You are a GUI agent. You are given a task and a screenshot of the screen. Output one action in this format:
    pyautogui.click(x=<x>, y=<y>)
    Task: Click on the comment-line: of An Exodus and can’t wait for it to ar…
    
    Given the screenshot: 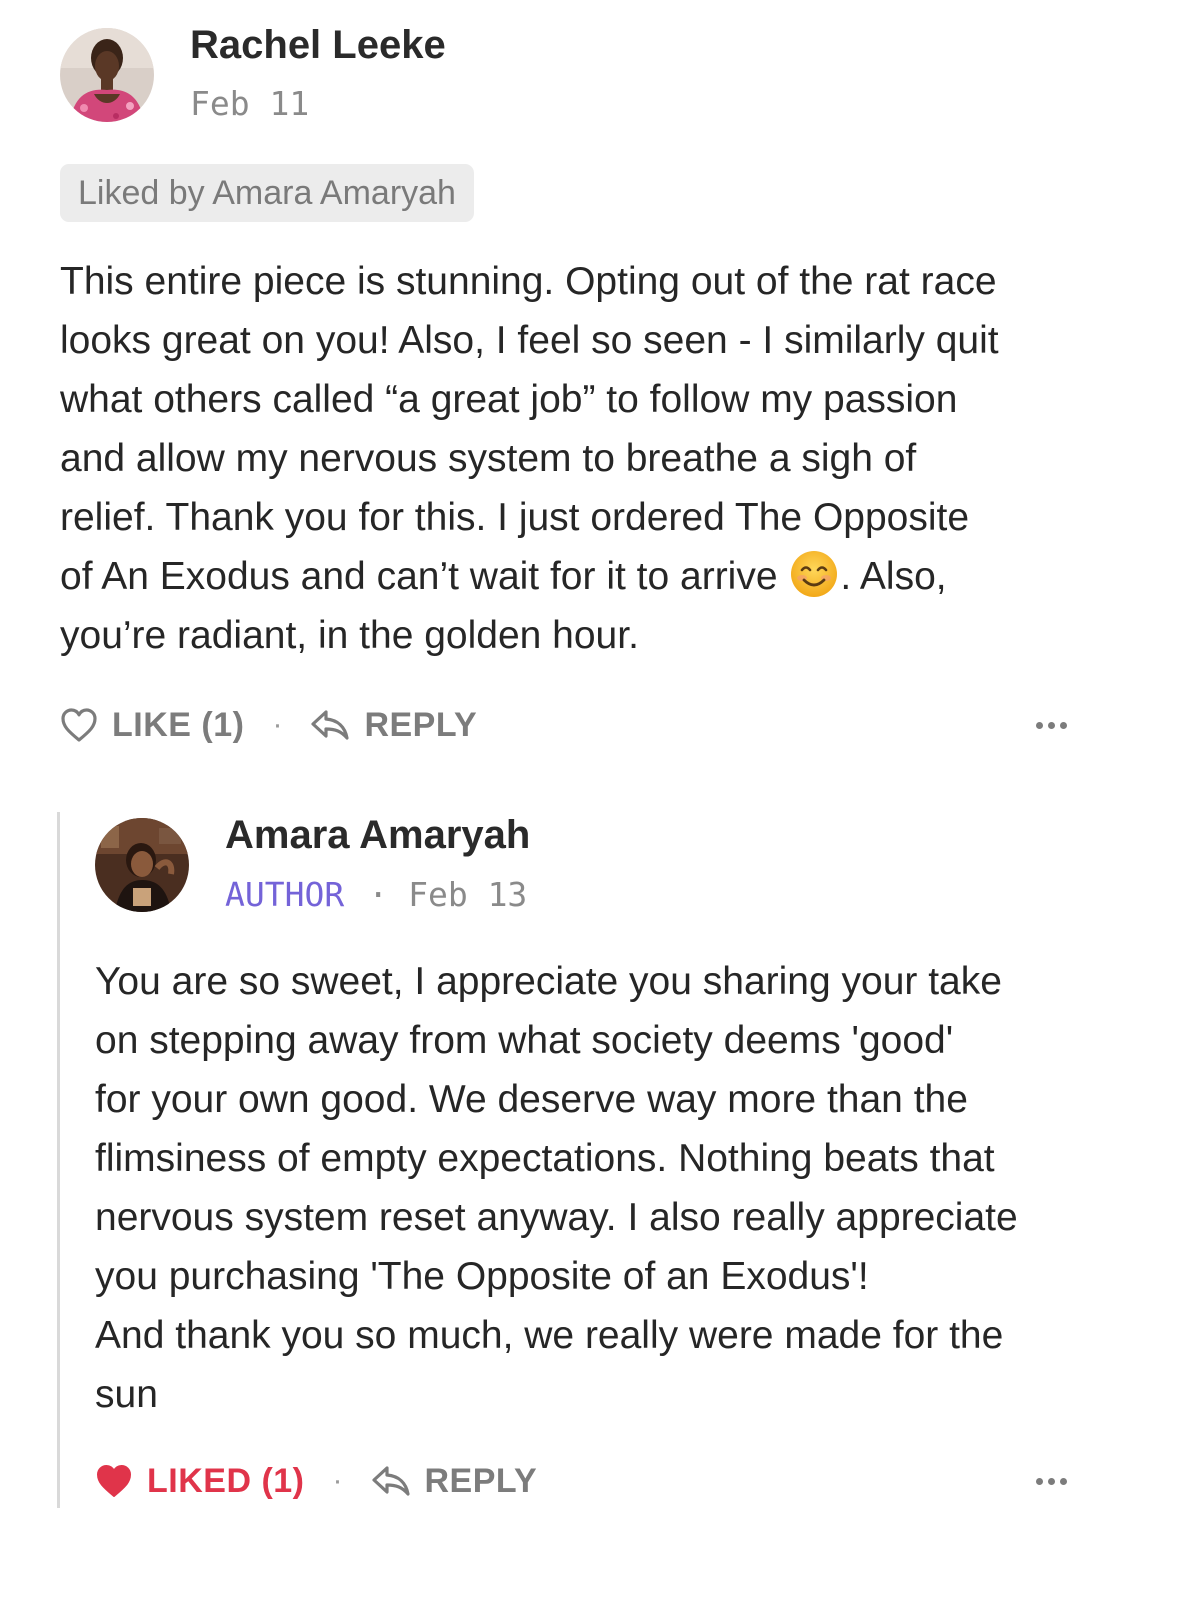 What is the action you would take?
    pyautogui.click(x=590, y=576)
    